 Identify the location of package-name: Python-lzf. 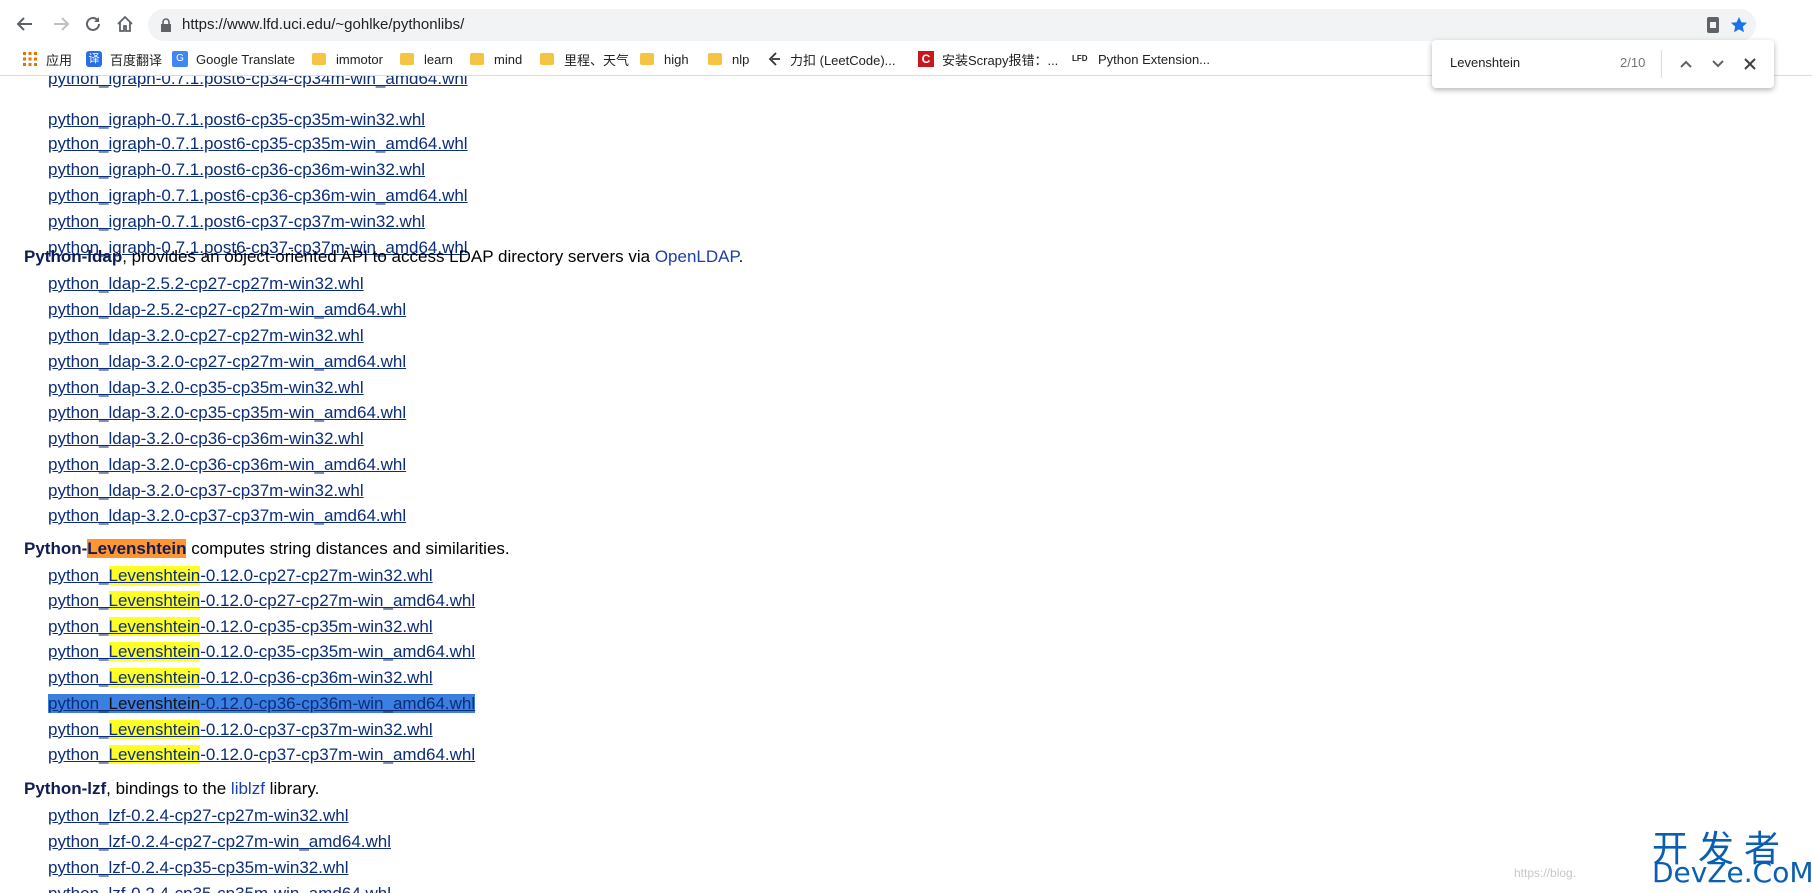
(65, 788).